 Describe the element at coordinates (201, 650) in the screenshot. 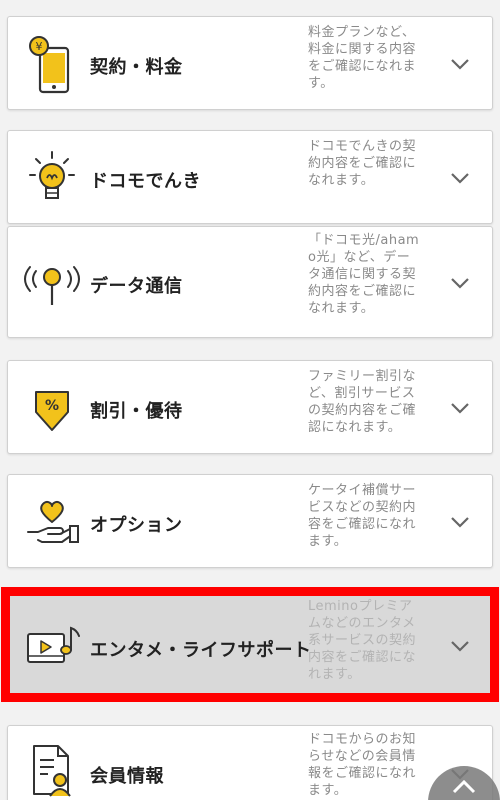

I see `menu-item-title: エンタメ・ライフサポート` at that location.